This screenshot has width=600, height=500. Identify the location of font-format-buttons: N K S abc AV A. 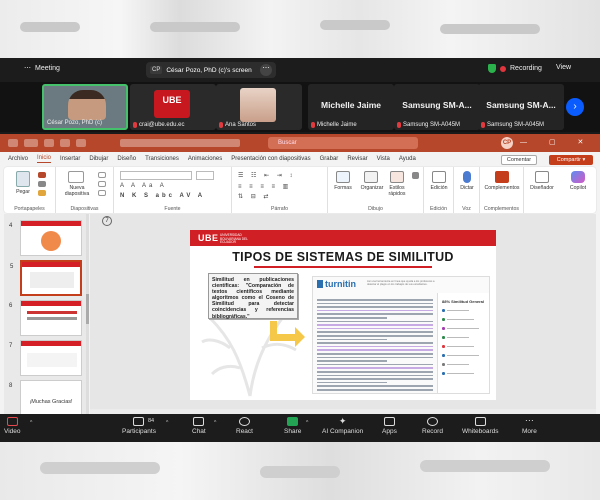
(162, 196).